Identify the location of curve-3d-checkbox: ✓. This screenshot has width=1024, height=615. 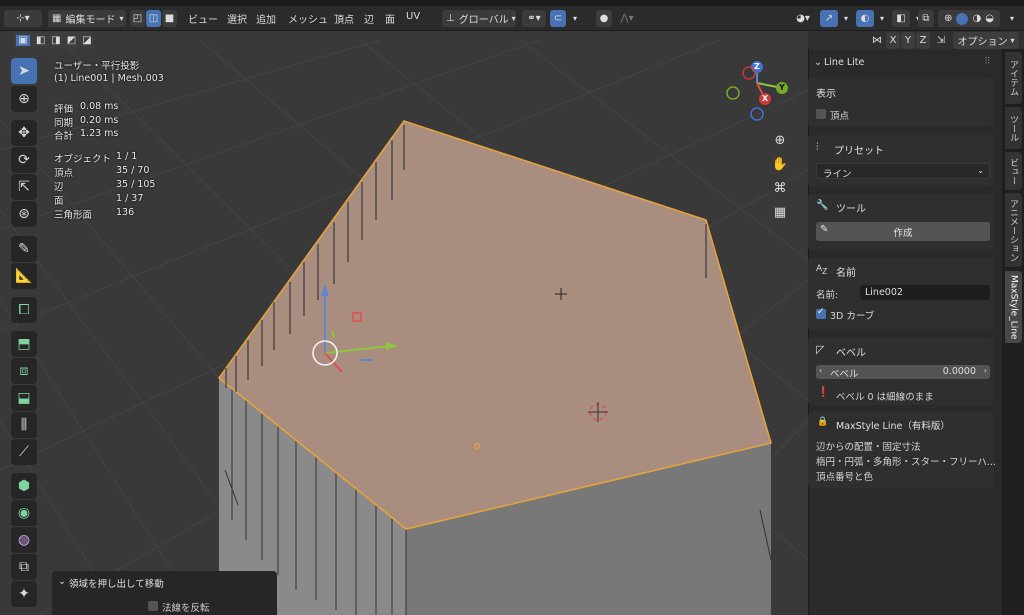
(821, 313).